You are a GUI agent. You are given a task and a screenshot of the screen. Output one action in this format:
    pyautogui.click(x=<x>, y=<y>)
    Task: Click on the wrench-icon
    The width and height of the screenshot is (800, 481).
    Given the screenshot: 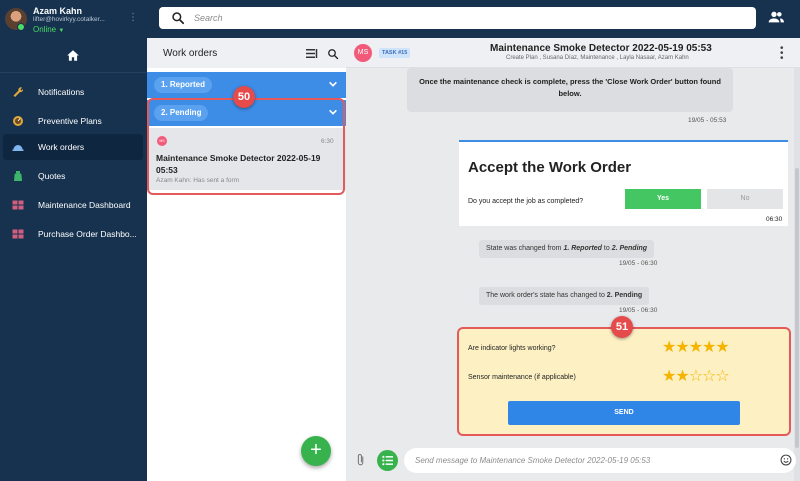 What is the action you would take?
    pyautogui.click(x=18, y=92)
    